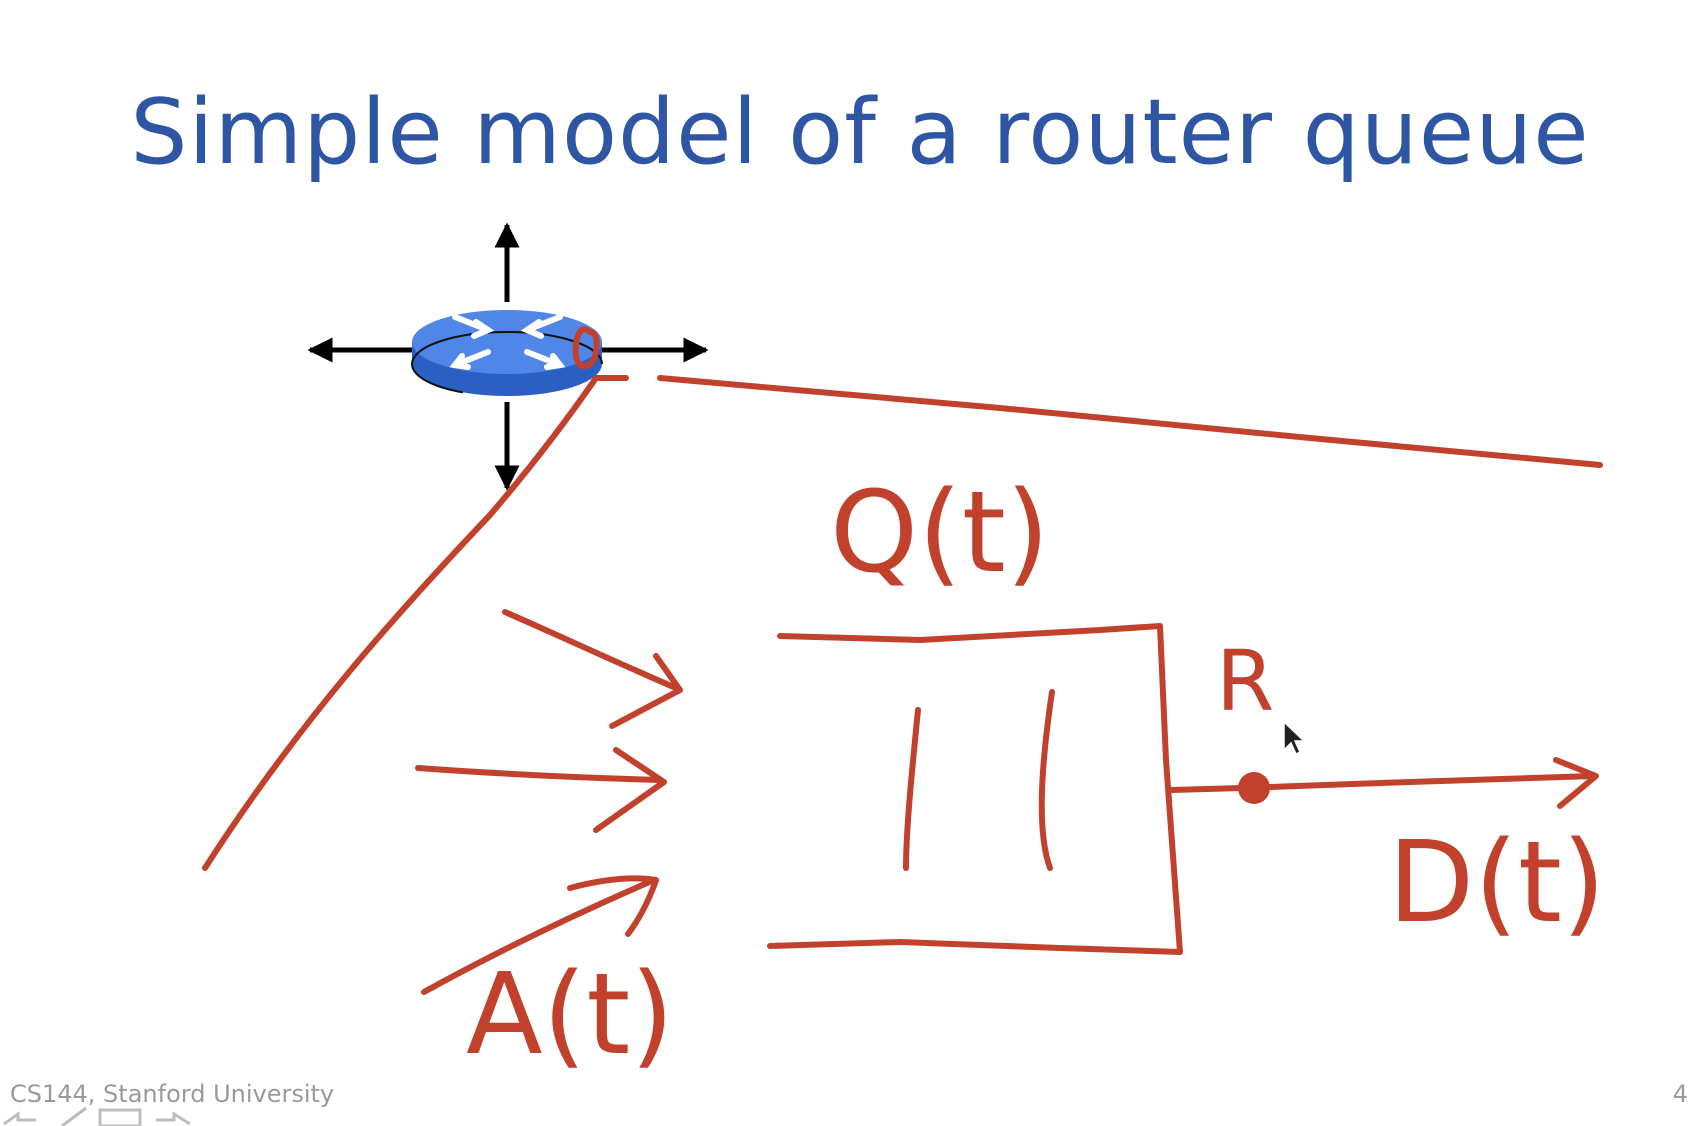 The width and height of the screenshot is (1694, 1126). I want to click on page-number: 4, so click(1680, 1094).